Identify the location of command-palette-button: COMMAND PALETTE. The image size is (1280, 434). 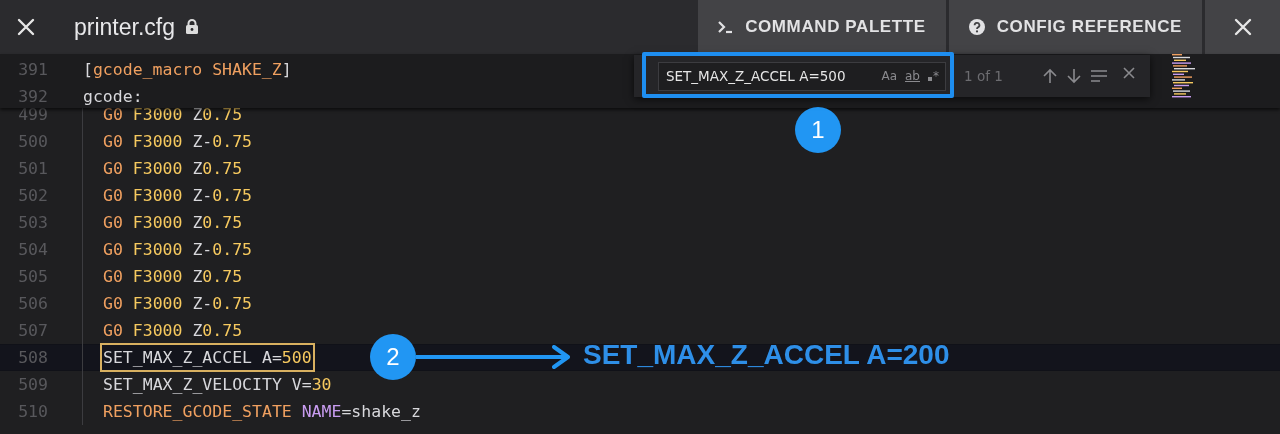
(822, 27).